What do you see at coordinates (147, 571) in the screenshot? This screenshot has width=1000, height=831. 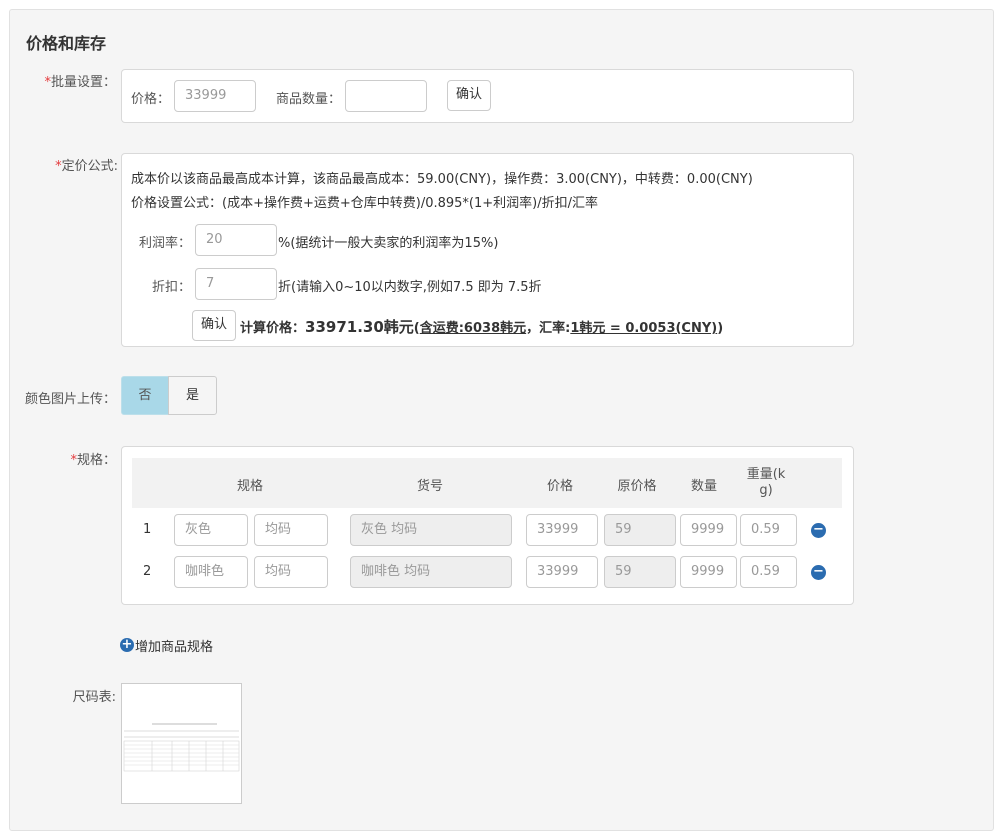 I see `row-index: 2` at bounding box center [147, 571].